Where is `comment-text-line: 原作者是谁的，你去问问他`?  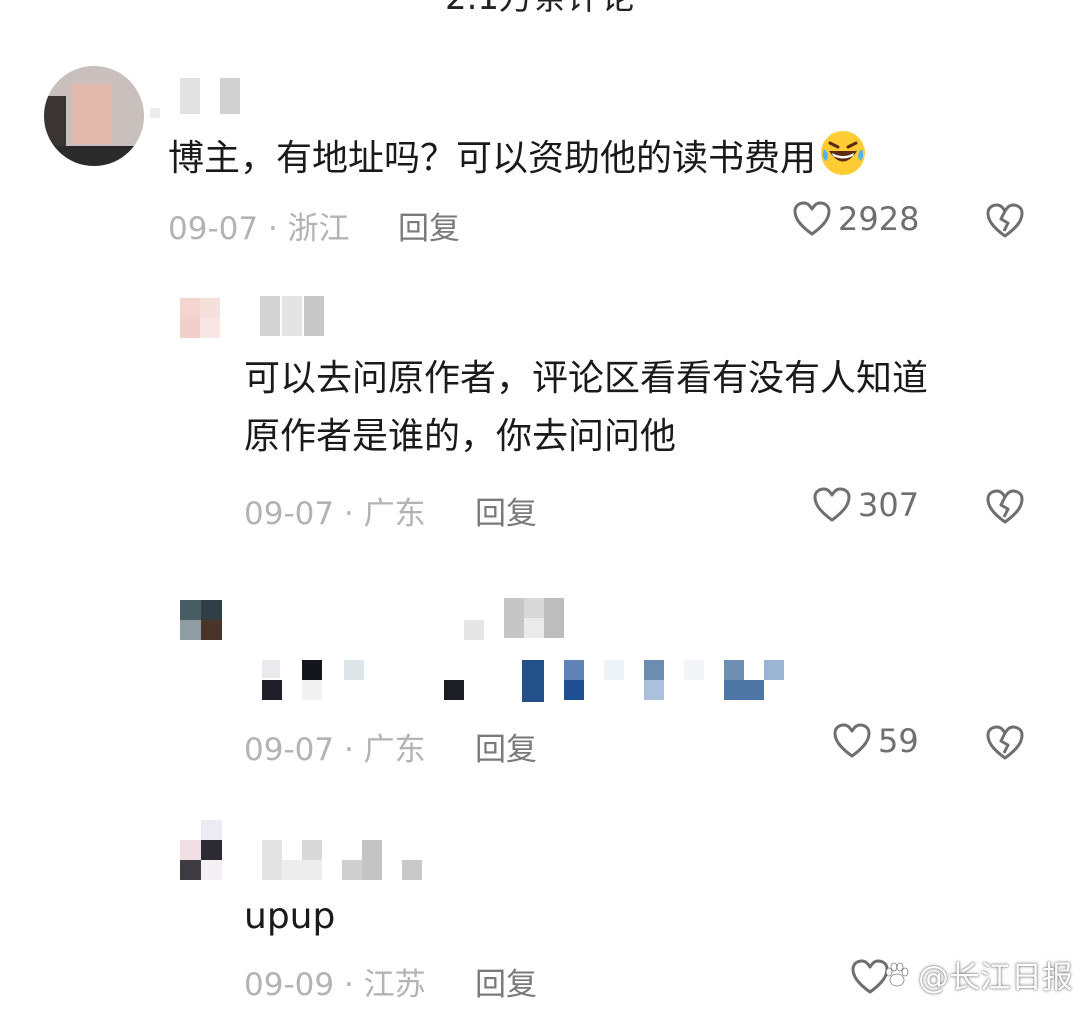 comment-text-line: 原作者是谁的，你去问问他 is located at coordinates (460, 436).